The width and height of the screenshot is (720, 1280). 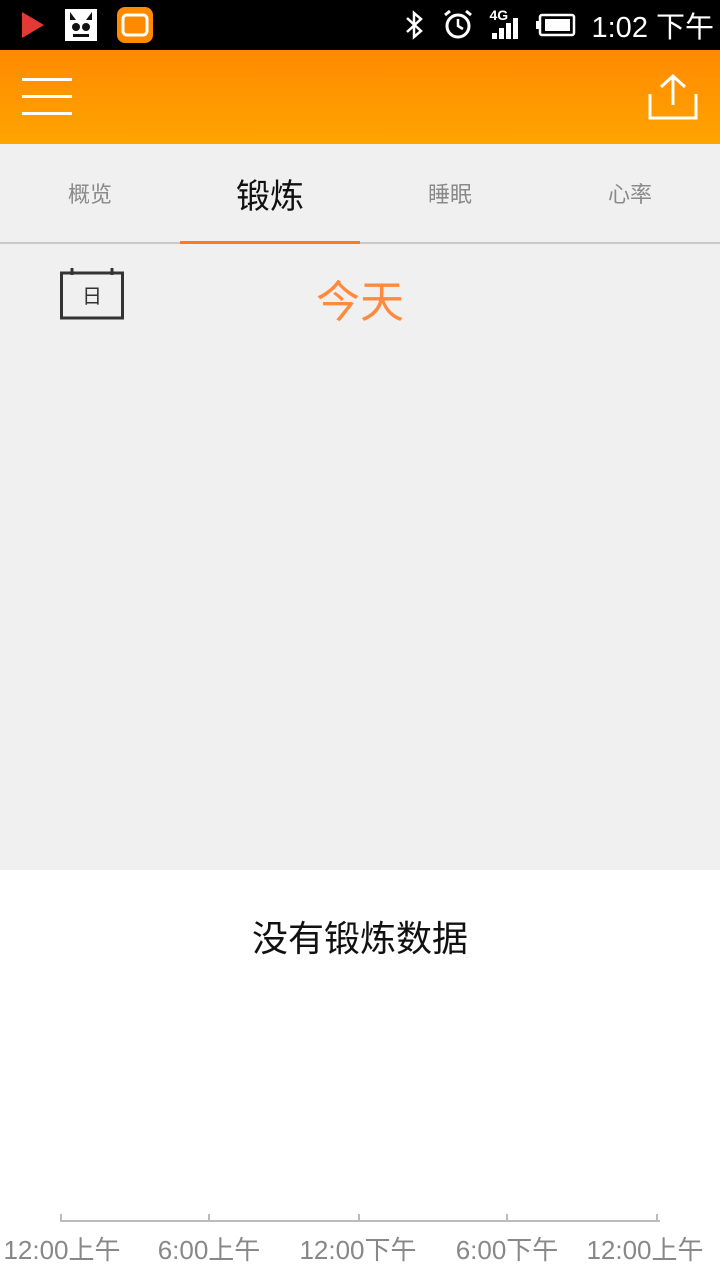 I want to click on cat-app-icon, so click(x=81, y=25).